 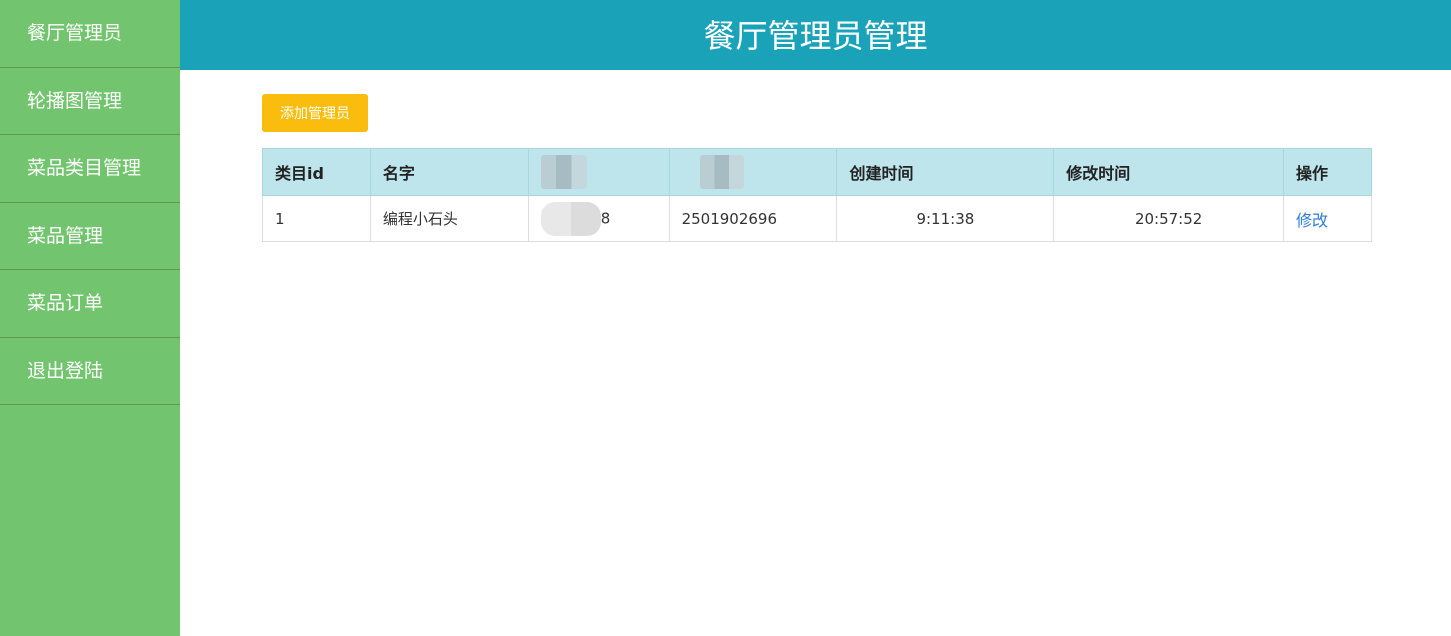 What do you see at coordinates (1169, 218) in the screenshot?
I see `cell-updated: 20:57:52` at bounding box center [1169, 218].